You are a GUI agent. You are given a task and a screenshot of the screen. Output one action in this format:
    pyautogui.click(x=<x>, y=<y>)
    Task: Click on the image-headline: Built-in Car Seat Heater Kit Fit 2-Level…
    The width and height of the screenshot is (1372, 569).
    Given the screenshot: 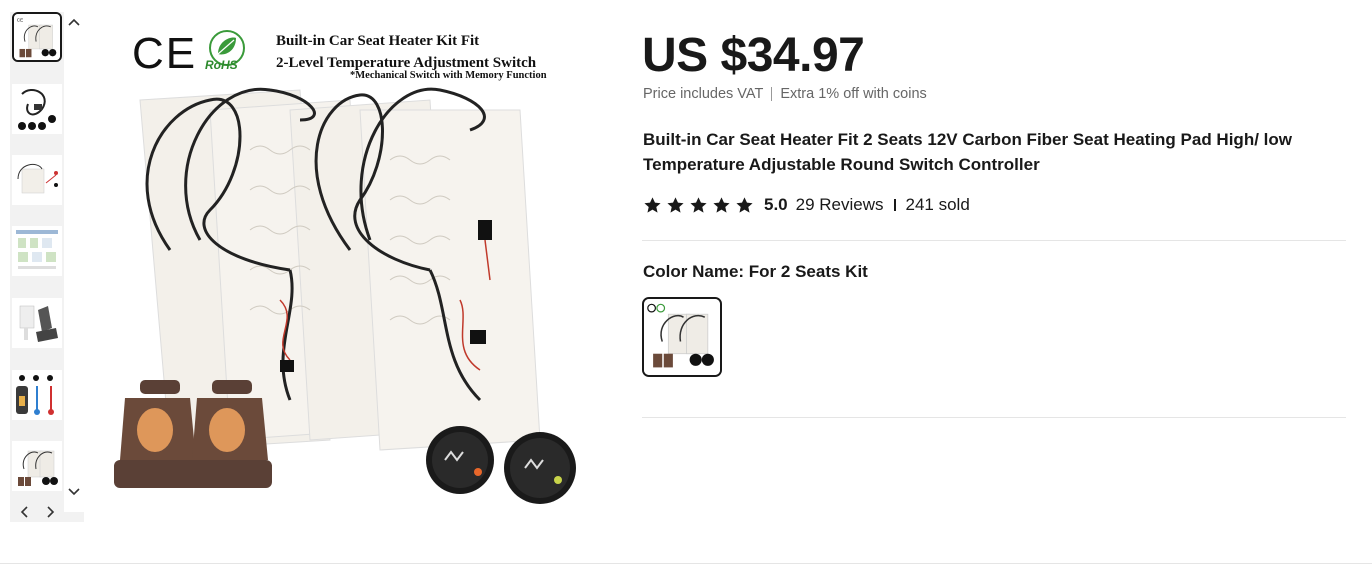 What is the action you would take?
    pyautogui.click(x=406, y=52)
    